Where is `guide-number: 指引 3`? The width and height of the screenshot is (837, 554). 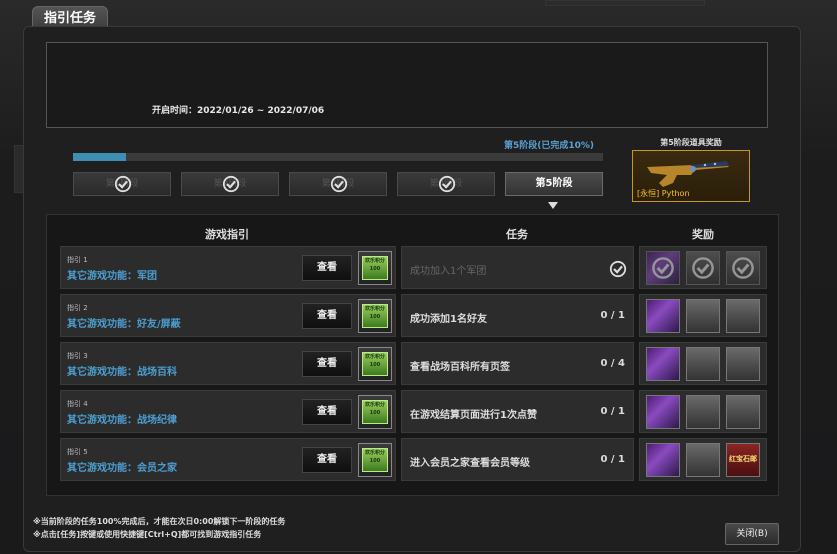 guide-number: 指引 3 is located at coordinates (77, 356).